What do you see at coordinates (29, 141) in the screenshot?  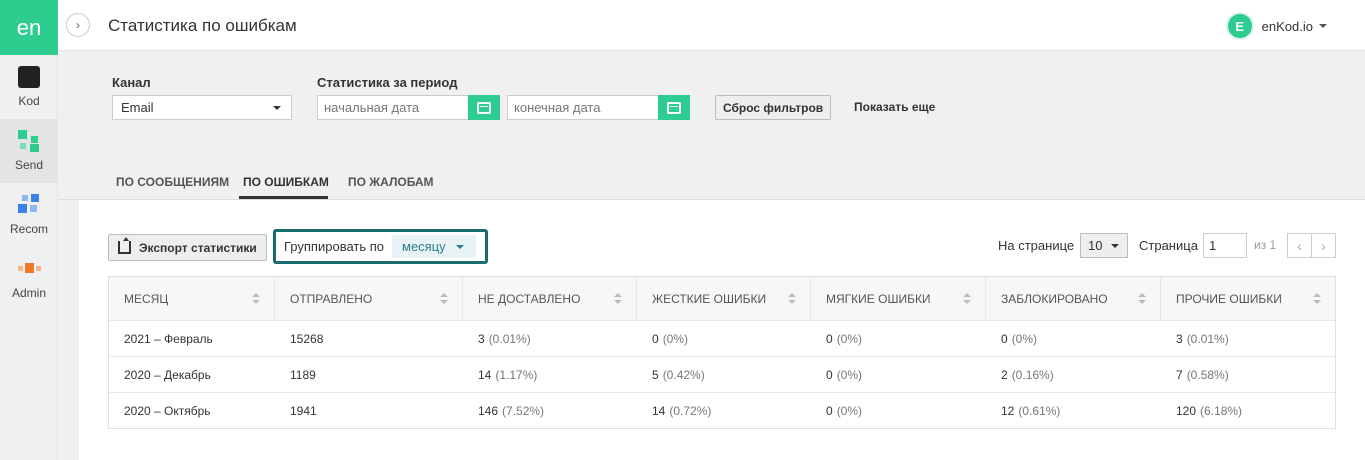 I see `send-icon` at bounding box center [29, 141].